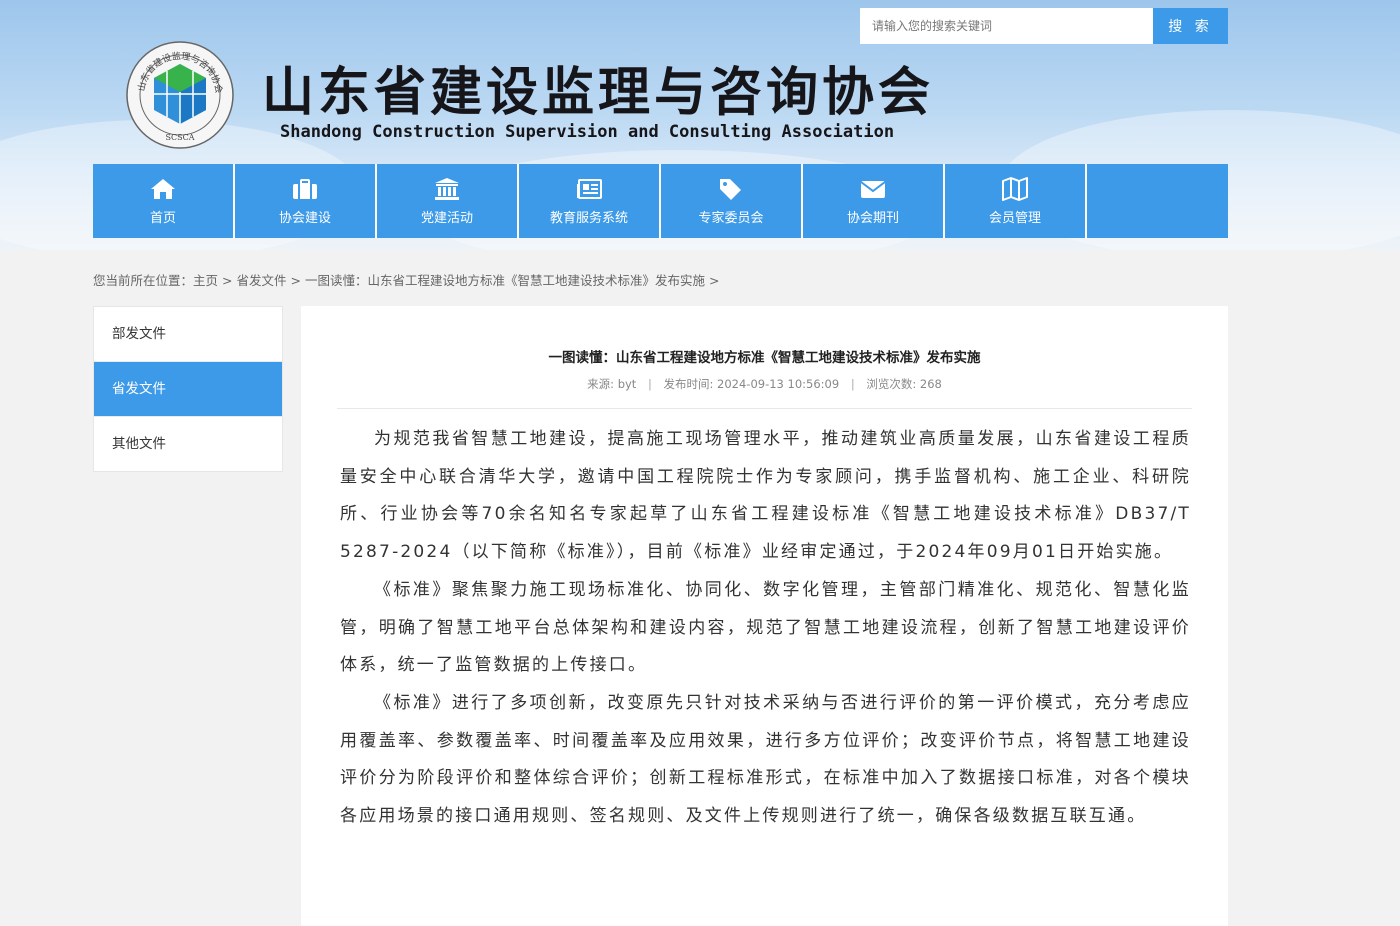 The image size is (1400, 926). Describe the element at coordinates (731, 218) in the screenshot. I see `nav-label: 专家委员会` at that location.